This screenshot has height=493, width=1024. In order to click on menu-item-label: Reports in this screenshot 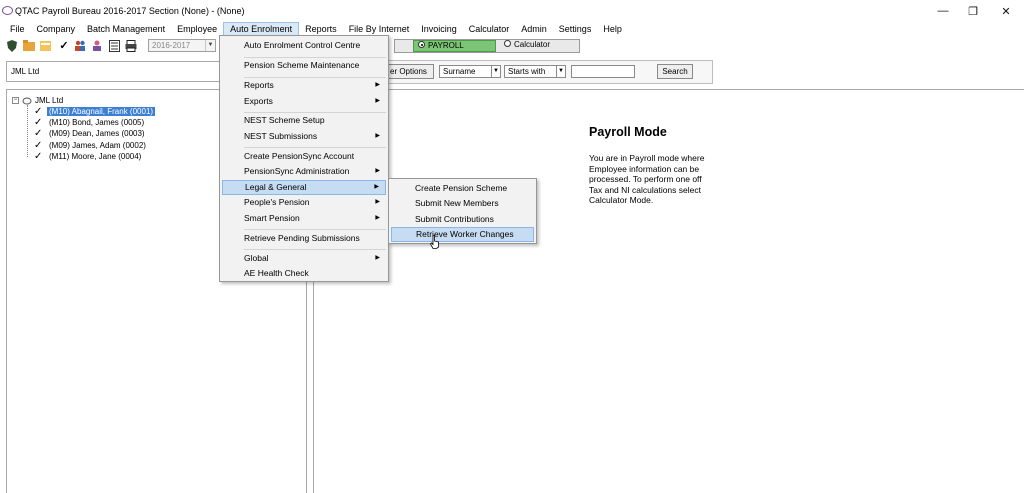, I will do `click(259, 85)`.